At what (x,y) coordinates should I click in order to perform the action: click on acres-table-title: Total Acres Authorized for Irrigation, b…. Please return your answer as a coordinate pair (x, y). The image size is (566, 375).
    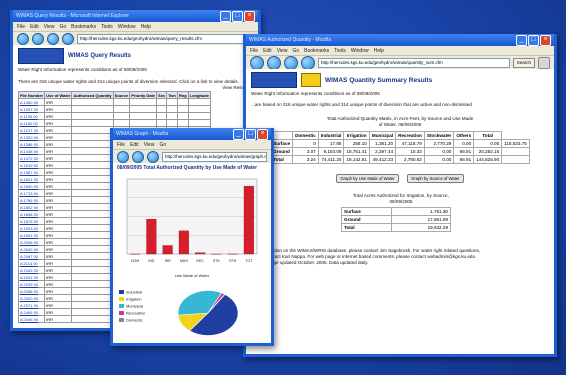
    Looking at the image, I should click on (401, 198).